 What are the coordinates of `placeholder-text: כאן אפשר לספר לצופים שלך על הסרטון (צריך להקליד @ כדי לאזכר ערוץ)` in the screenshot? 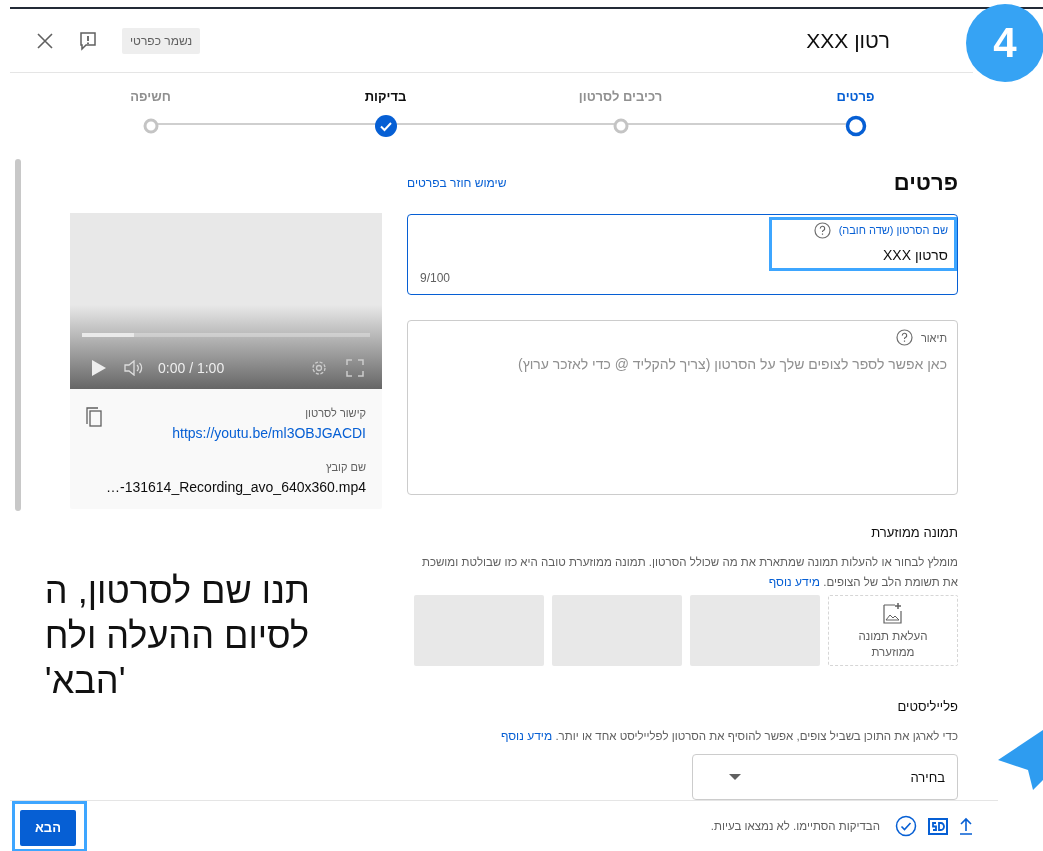 It's located at (732, 364).